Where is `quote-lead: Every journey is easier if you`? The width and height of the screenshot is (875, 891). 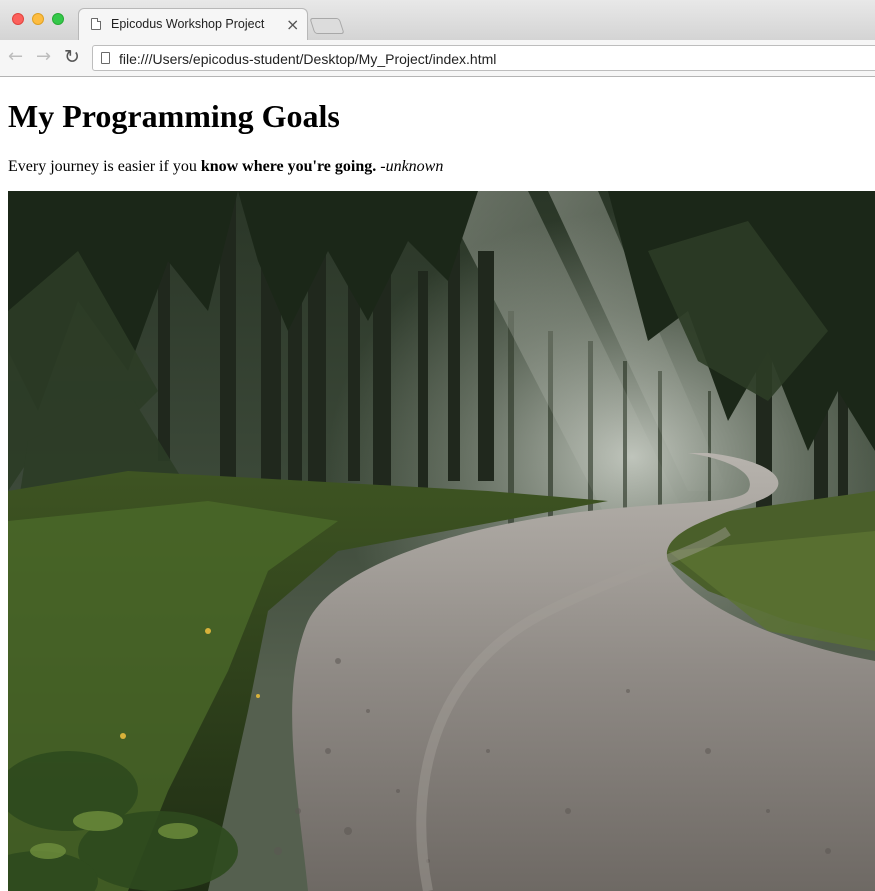
quote-lead: Every journey is easier if you is located at coordinates (104, 166).